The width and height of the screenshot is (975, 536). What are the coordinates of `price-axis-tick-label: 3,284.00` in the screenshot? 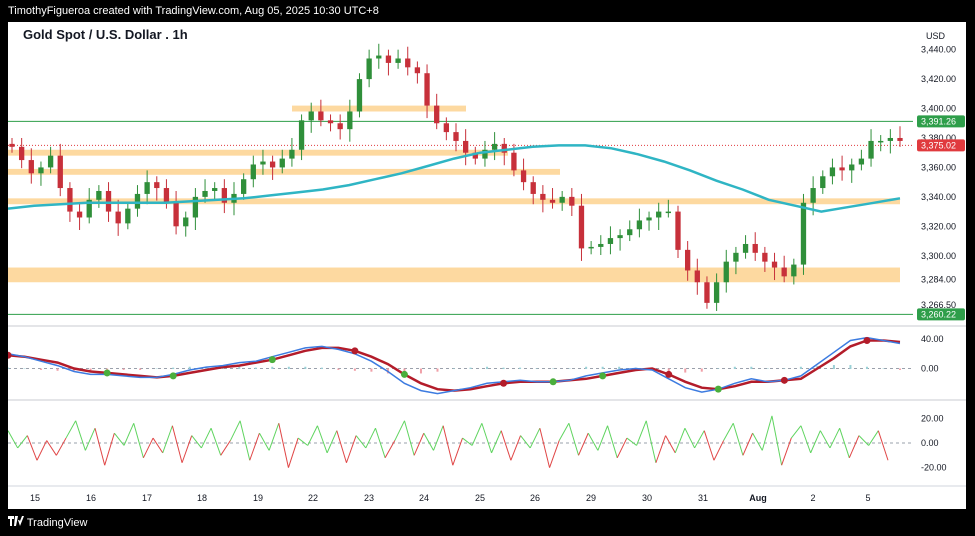 It's located at (938, 279).